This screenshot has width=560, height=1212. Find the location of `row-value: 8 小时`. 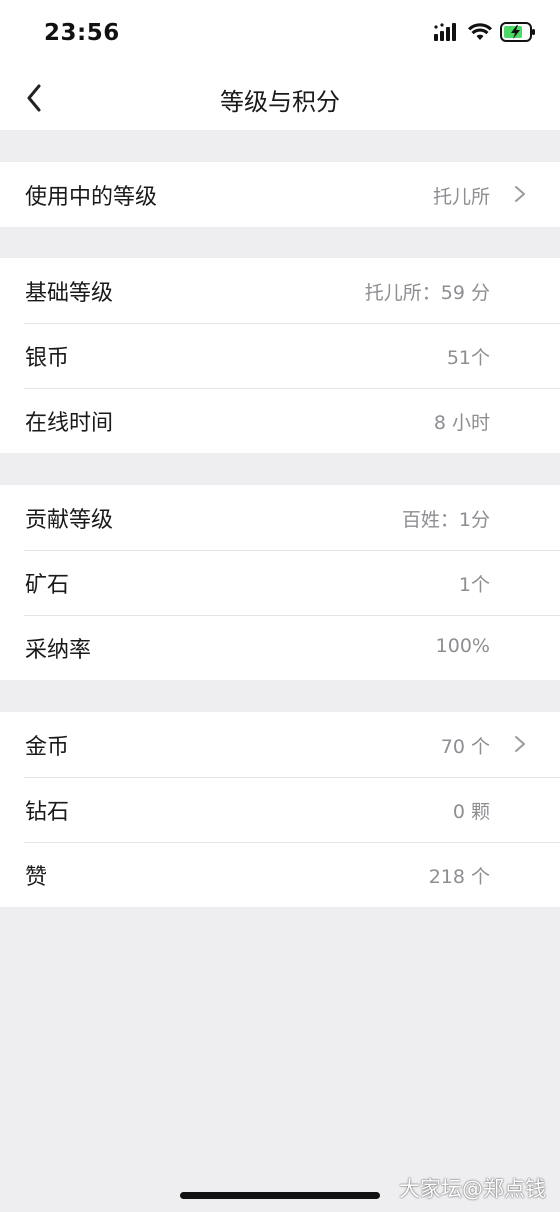

row-value: 8 小时 is located at coordinates (461, 423).